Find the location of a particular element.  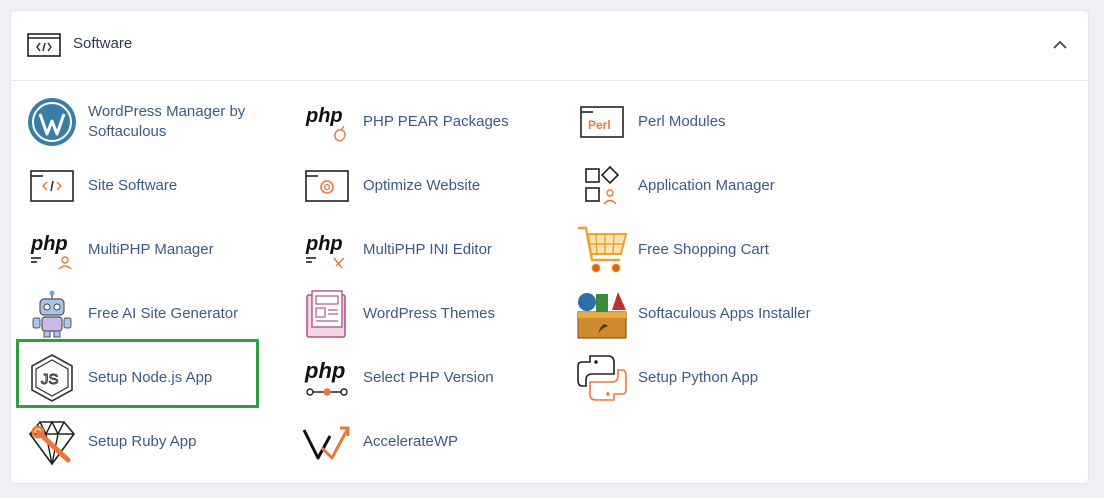

item-label: Site Software is located at coordinates (133, 185).